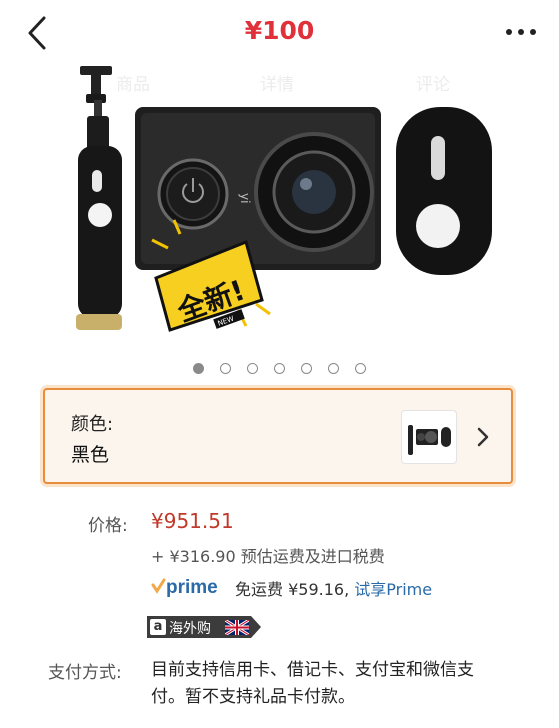  Describe the element at coordinates (258, 188) in the screenshot. I see `camera-body: yi` at that location.